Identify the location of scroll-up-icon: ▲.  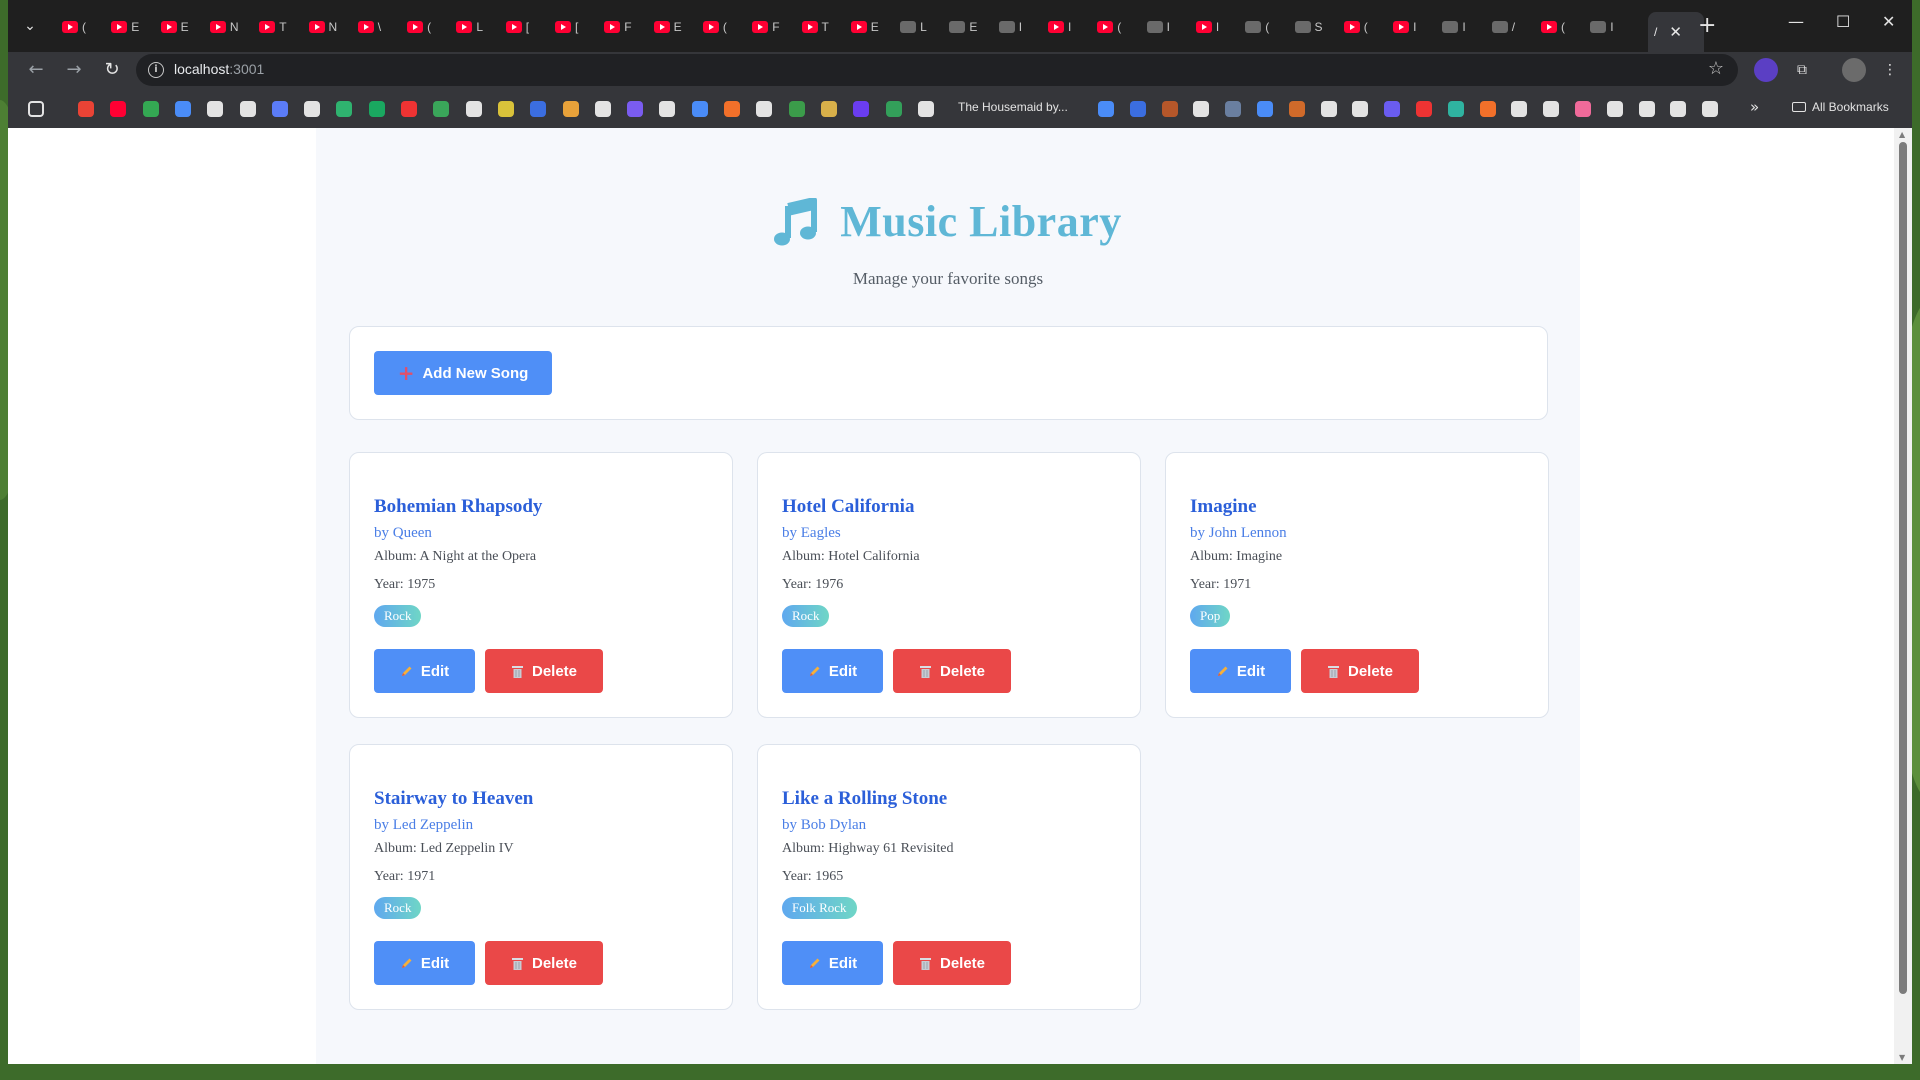
(1902, 134).